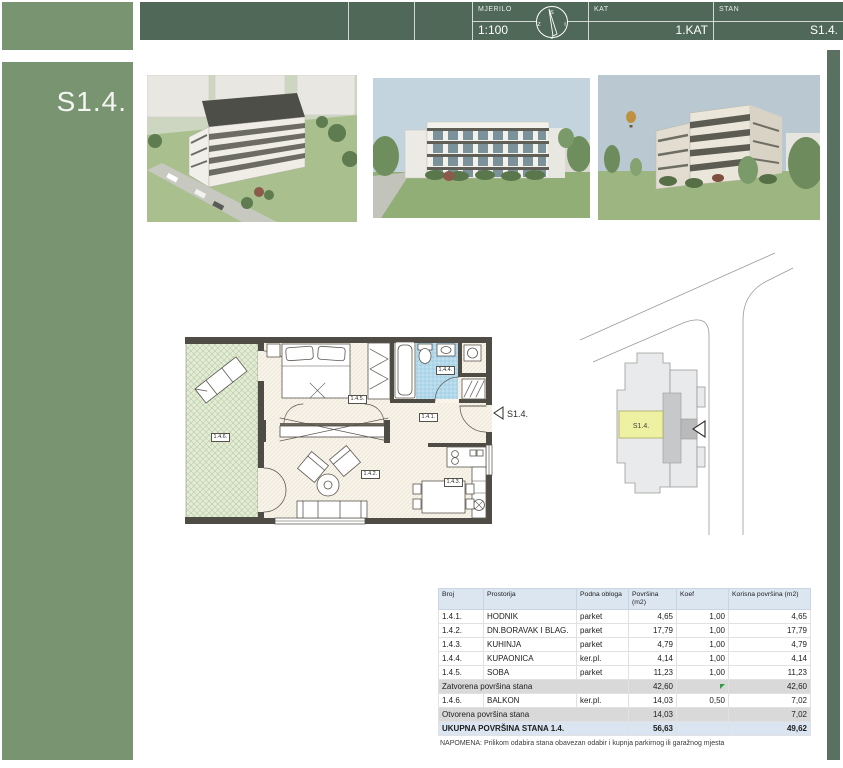 The image size is (843, 768). I want to click on table-row: 1.4.5. SOBA parket 11,23 1,00 11,23, so click(624, 672).